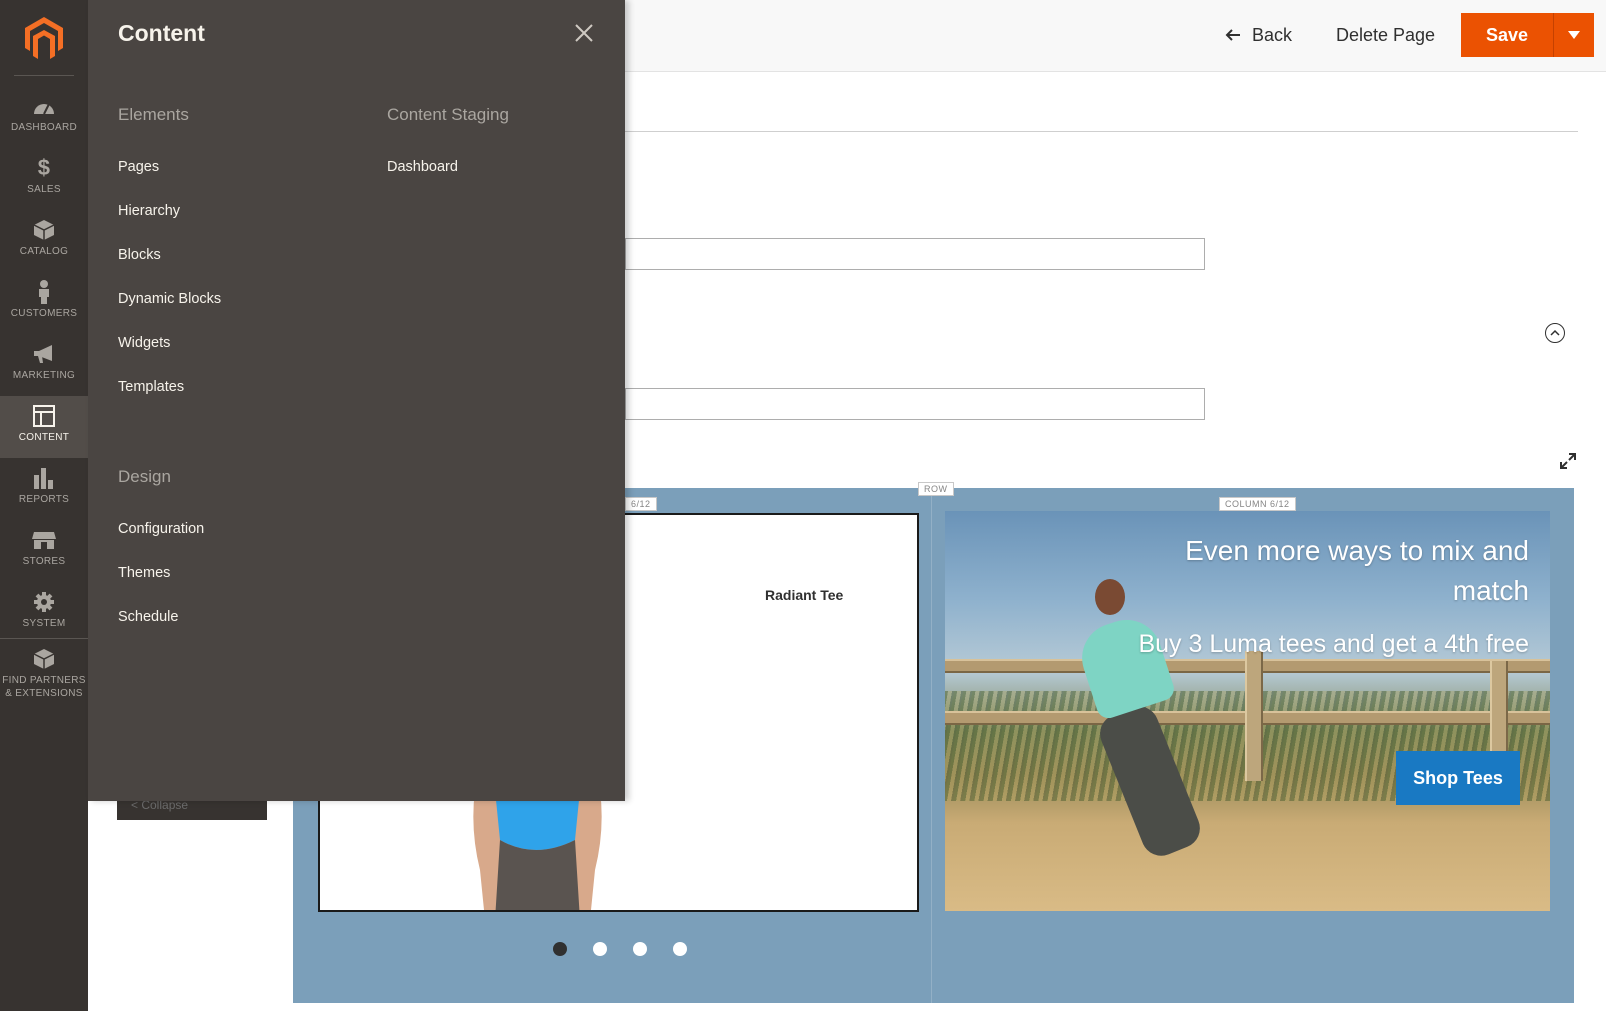 This screenshot has width=1606, height=1011. What do you see at coordinates (44, 561) in the screenshot?
I see `sidebar-item-label: STORES` at bounding box center [44, 561].